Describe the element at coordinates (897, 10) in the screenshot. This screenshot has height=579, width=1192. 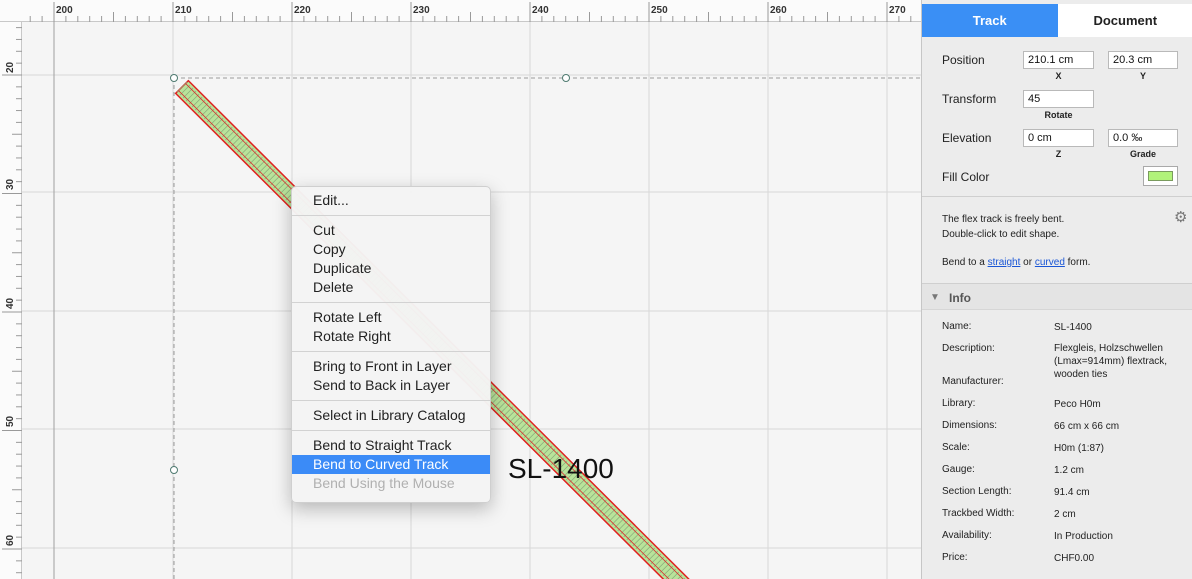
I see `ruler-x-label: 270` at that location.